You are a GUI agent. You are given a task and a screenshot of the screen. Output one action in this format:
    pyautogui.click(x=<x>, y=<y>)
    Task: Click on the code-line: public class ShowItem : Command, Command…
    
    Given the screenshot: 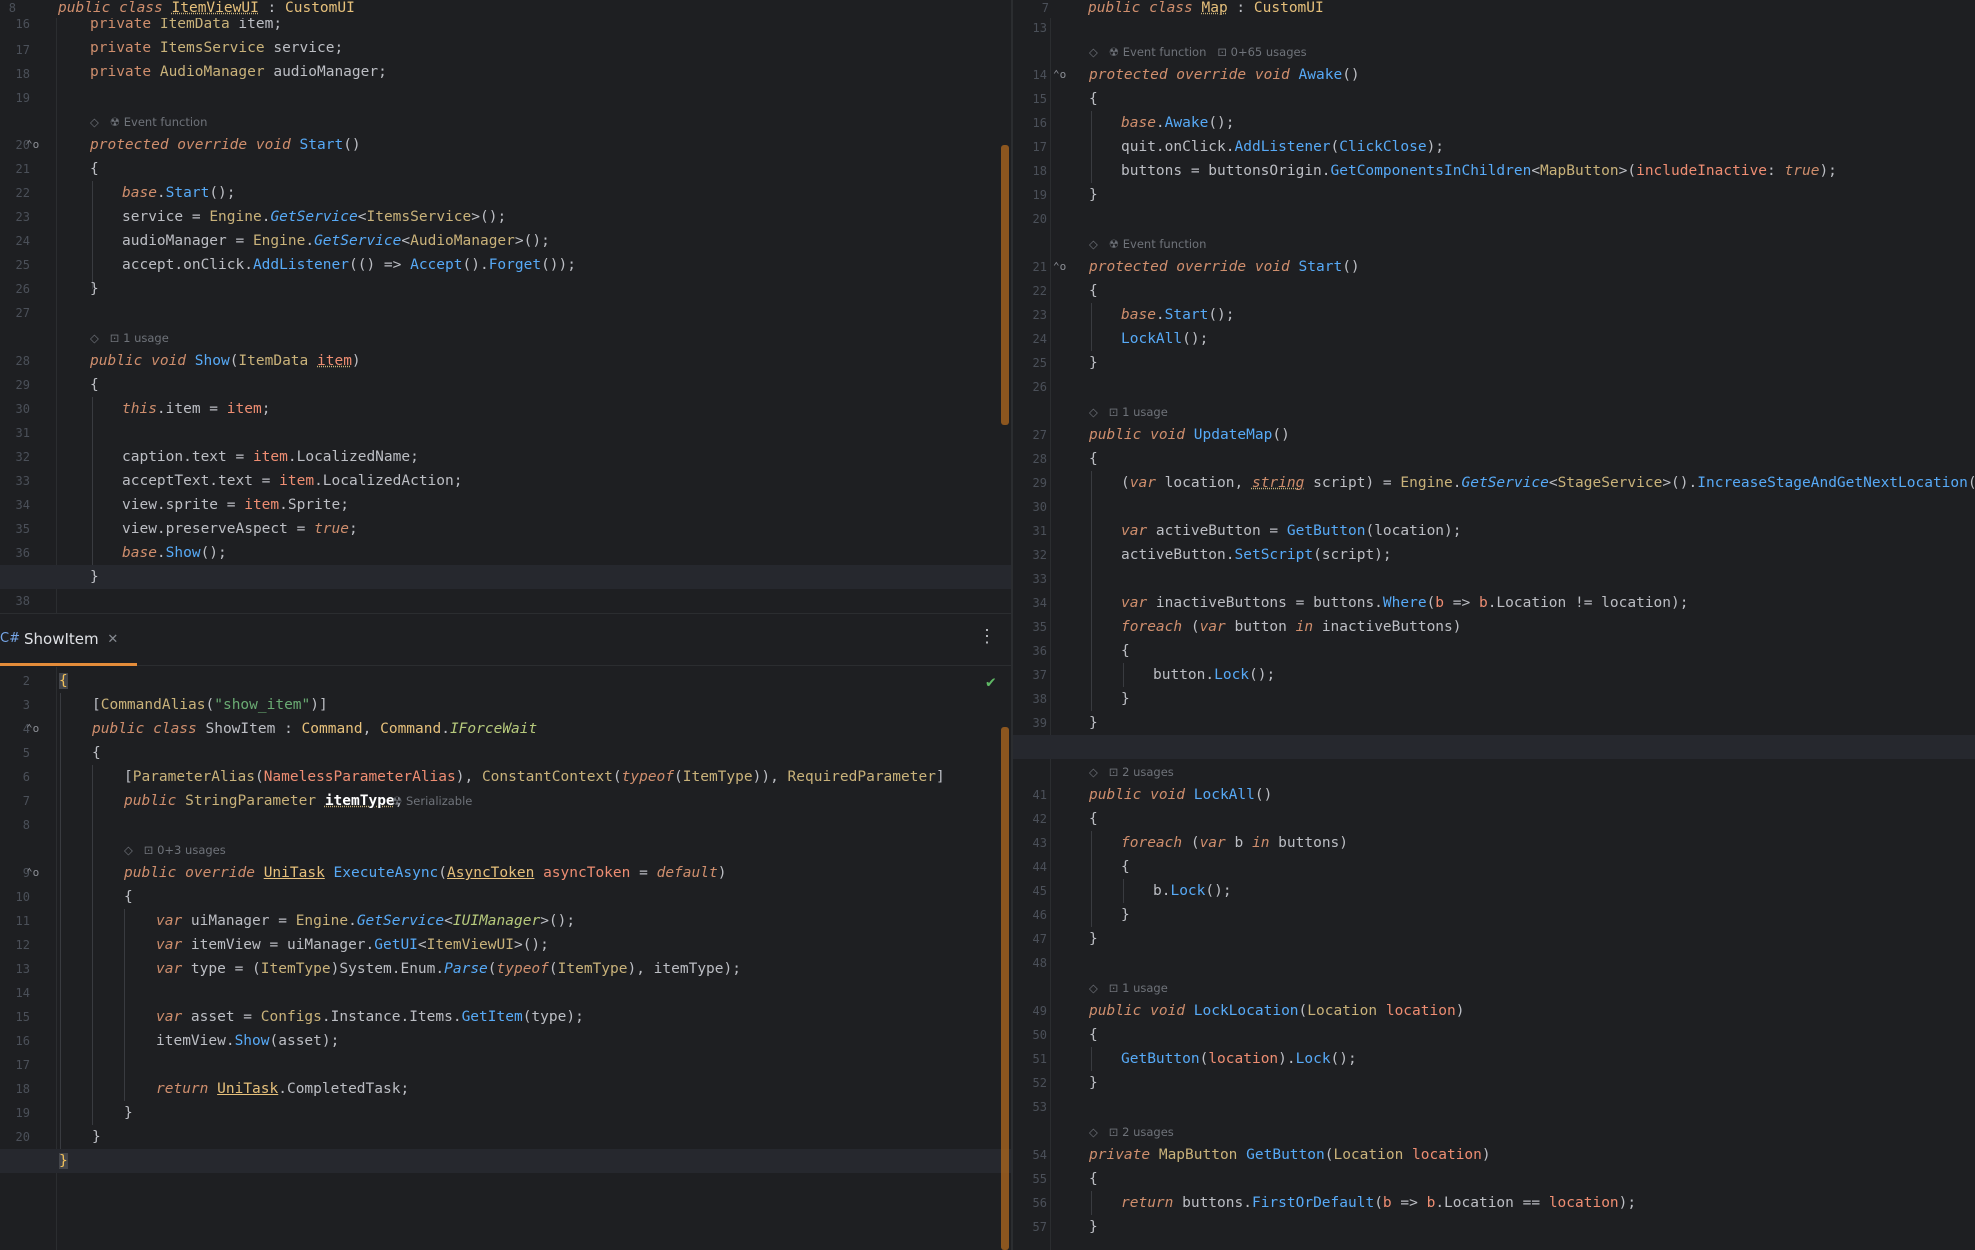 What is the action you would take?
    pyautogui.click(x=534, y=729)
    